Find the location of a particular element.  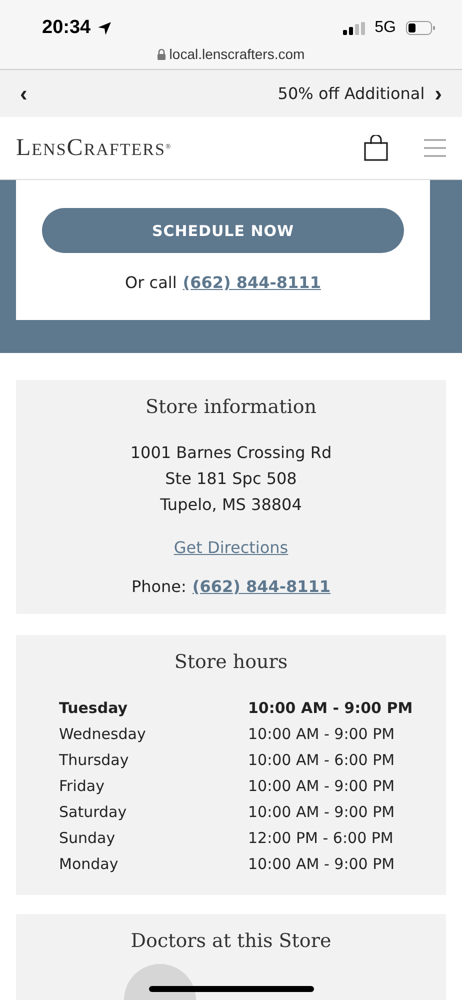

directions-link: Get Directions is located at coordinates (231, 547).